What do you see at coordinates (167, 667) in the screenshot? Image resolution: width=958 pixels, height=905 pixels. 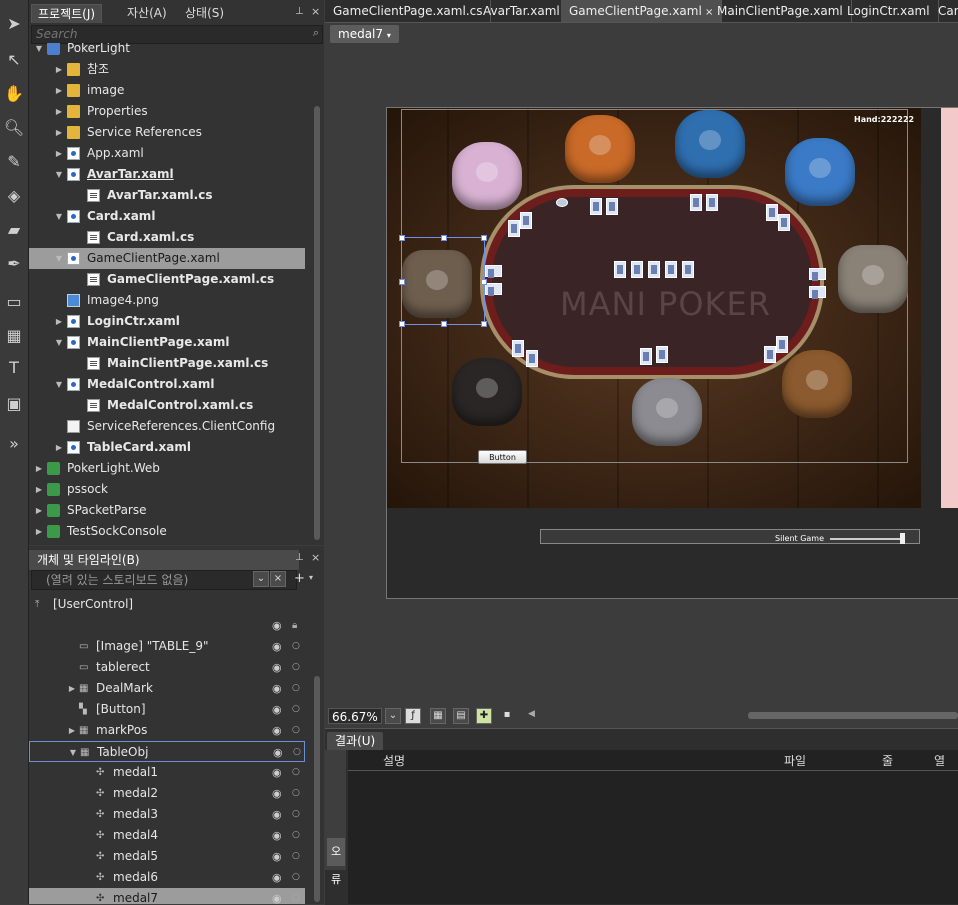 I see `object-tree-item: ▭ tablerect ◉ ○` at bounding box center [167, 667].